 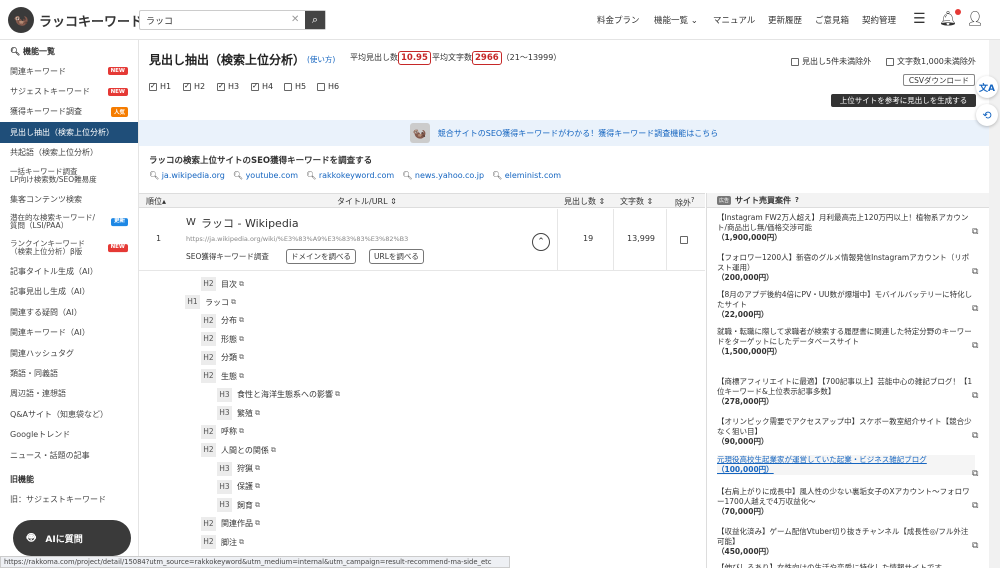 What do you see at coordinates (230, 524) in the screenshot?
I see `heading-item: H2 関連作品 ⧉` at bounding box center [230, 524].